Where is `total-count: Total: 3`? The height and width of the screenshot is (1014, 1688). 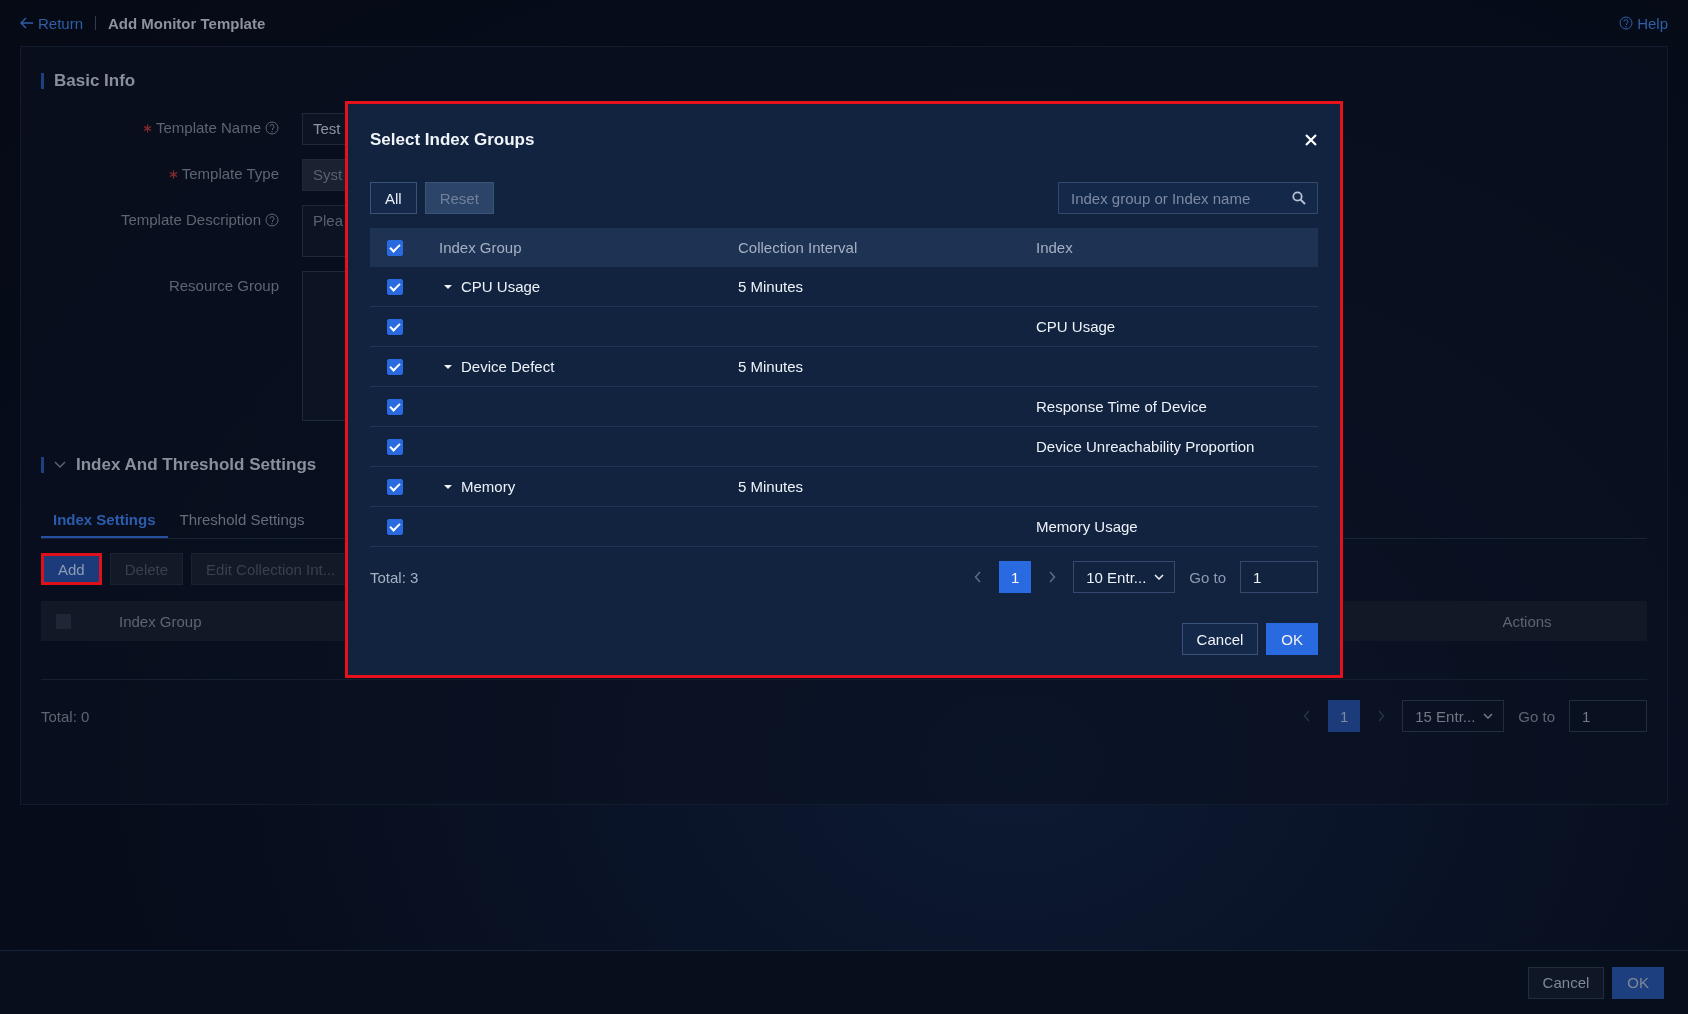 total-count: Total: 3 is located at coordinates (394, 577).